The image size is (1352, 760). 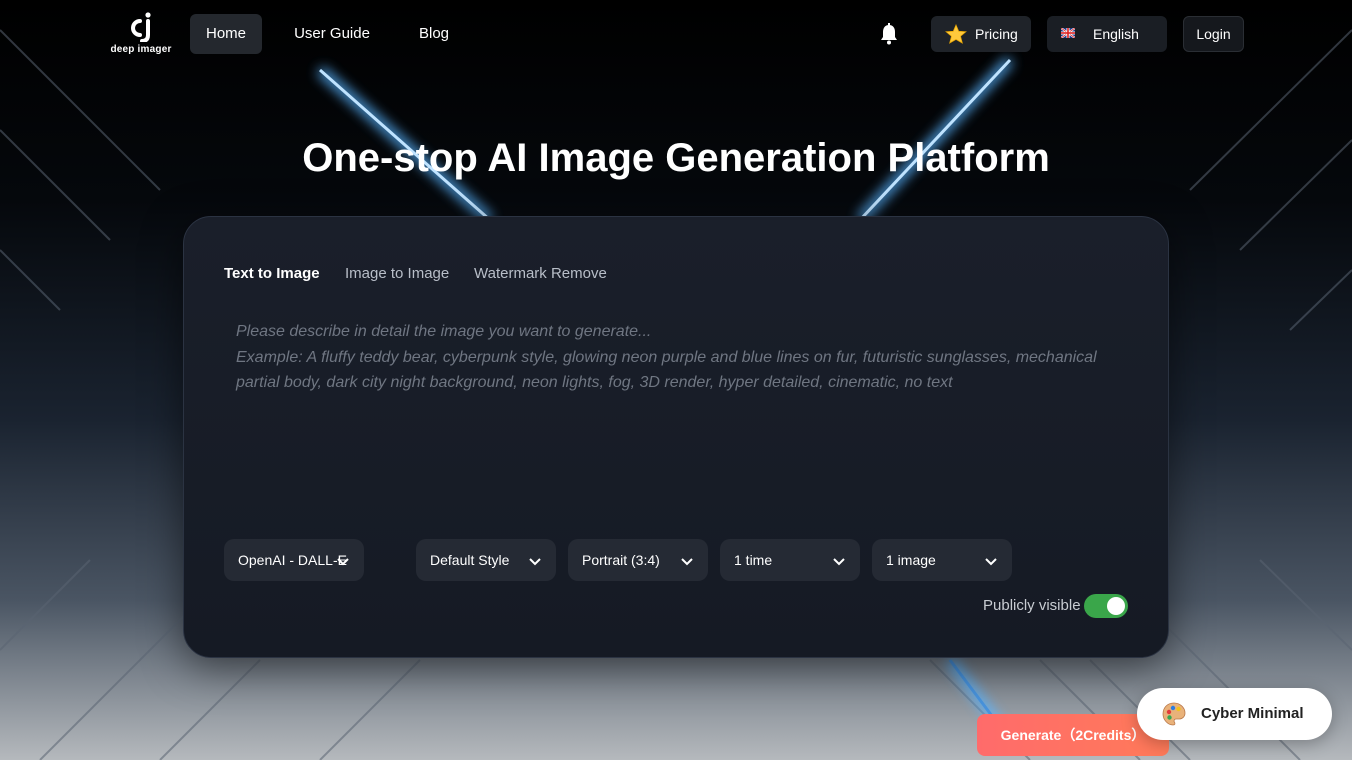 What do you see at coordinates (790, 560) in the screenshot?
I see `times-select: 1 time` at bounding box center [790, 560].